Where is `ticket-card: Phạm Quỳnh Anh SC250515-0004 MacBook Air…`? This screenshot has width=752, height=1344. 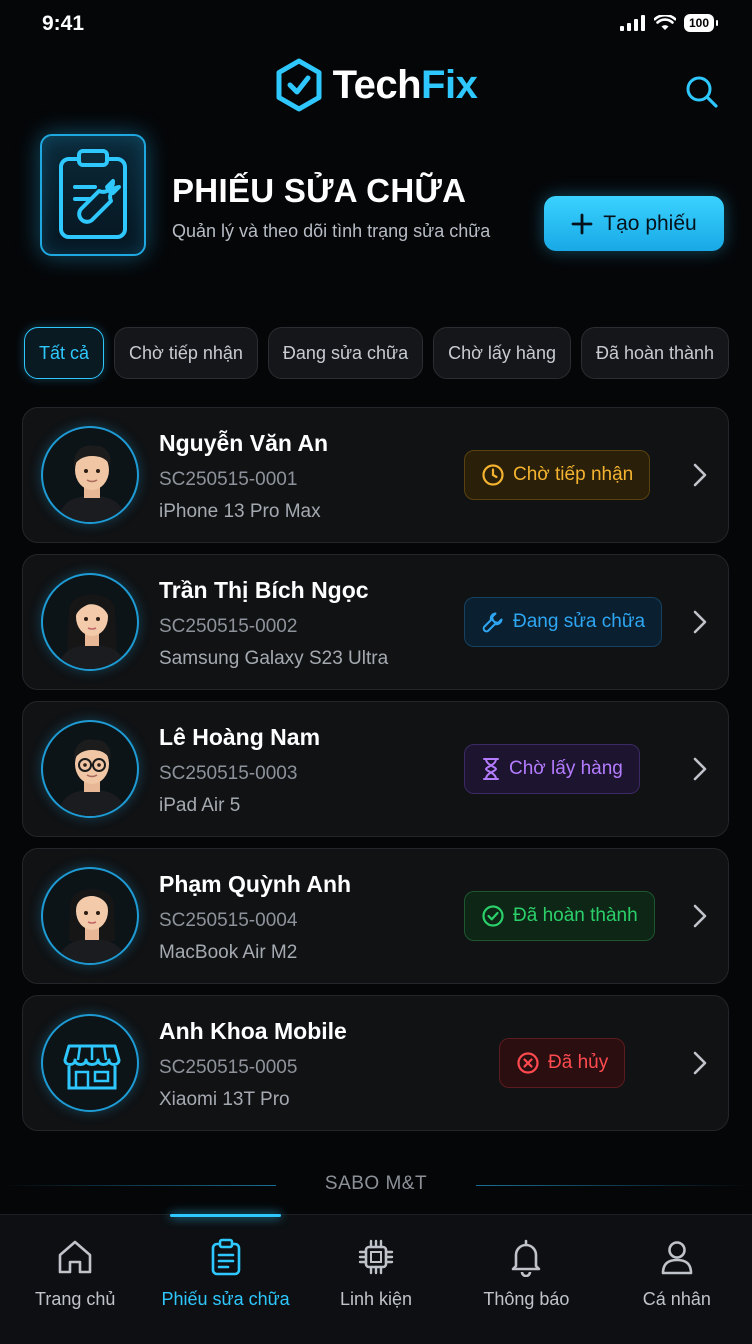 ticket-card: Phạm Quỳnh Anh SC250515-0004 MacBook Air… is located at coordinates (375, 916).